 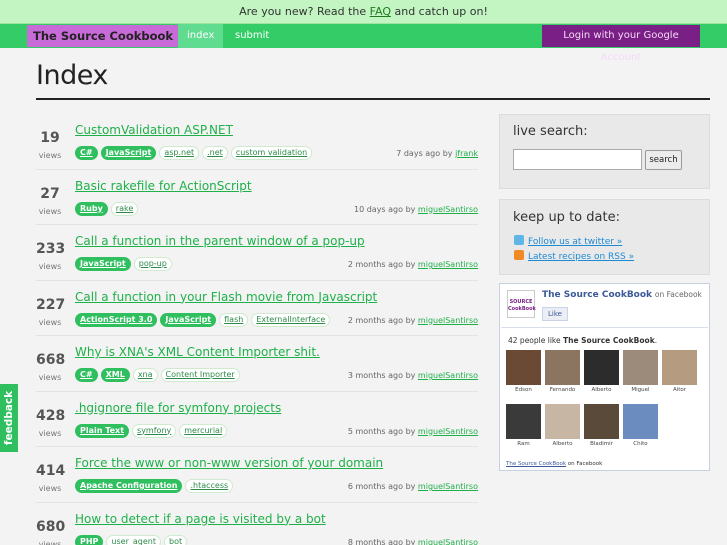 What do you see at coordinates (640, 444) in the screenshot?
I see `fan-name: Chito` at bounding box center [640, 444].